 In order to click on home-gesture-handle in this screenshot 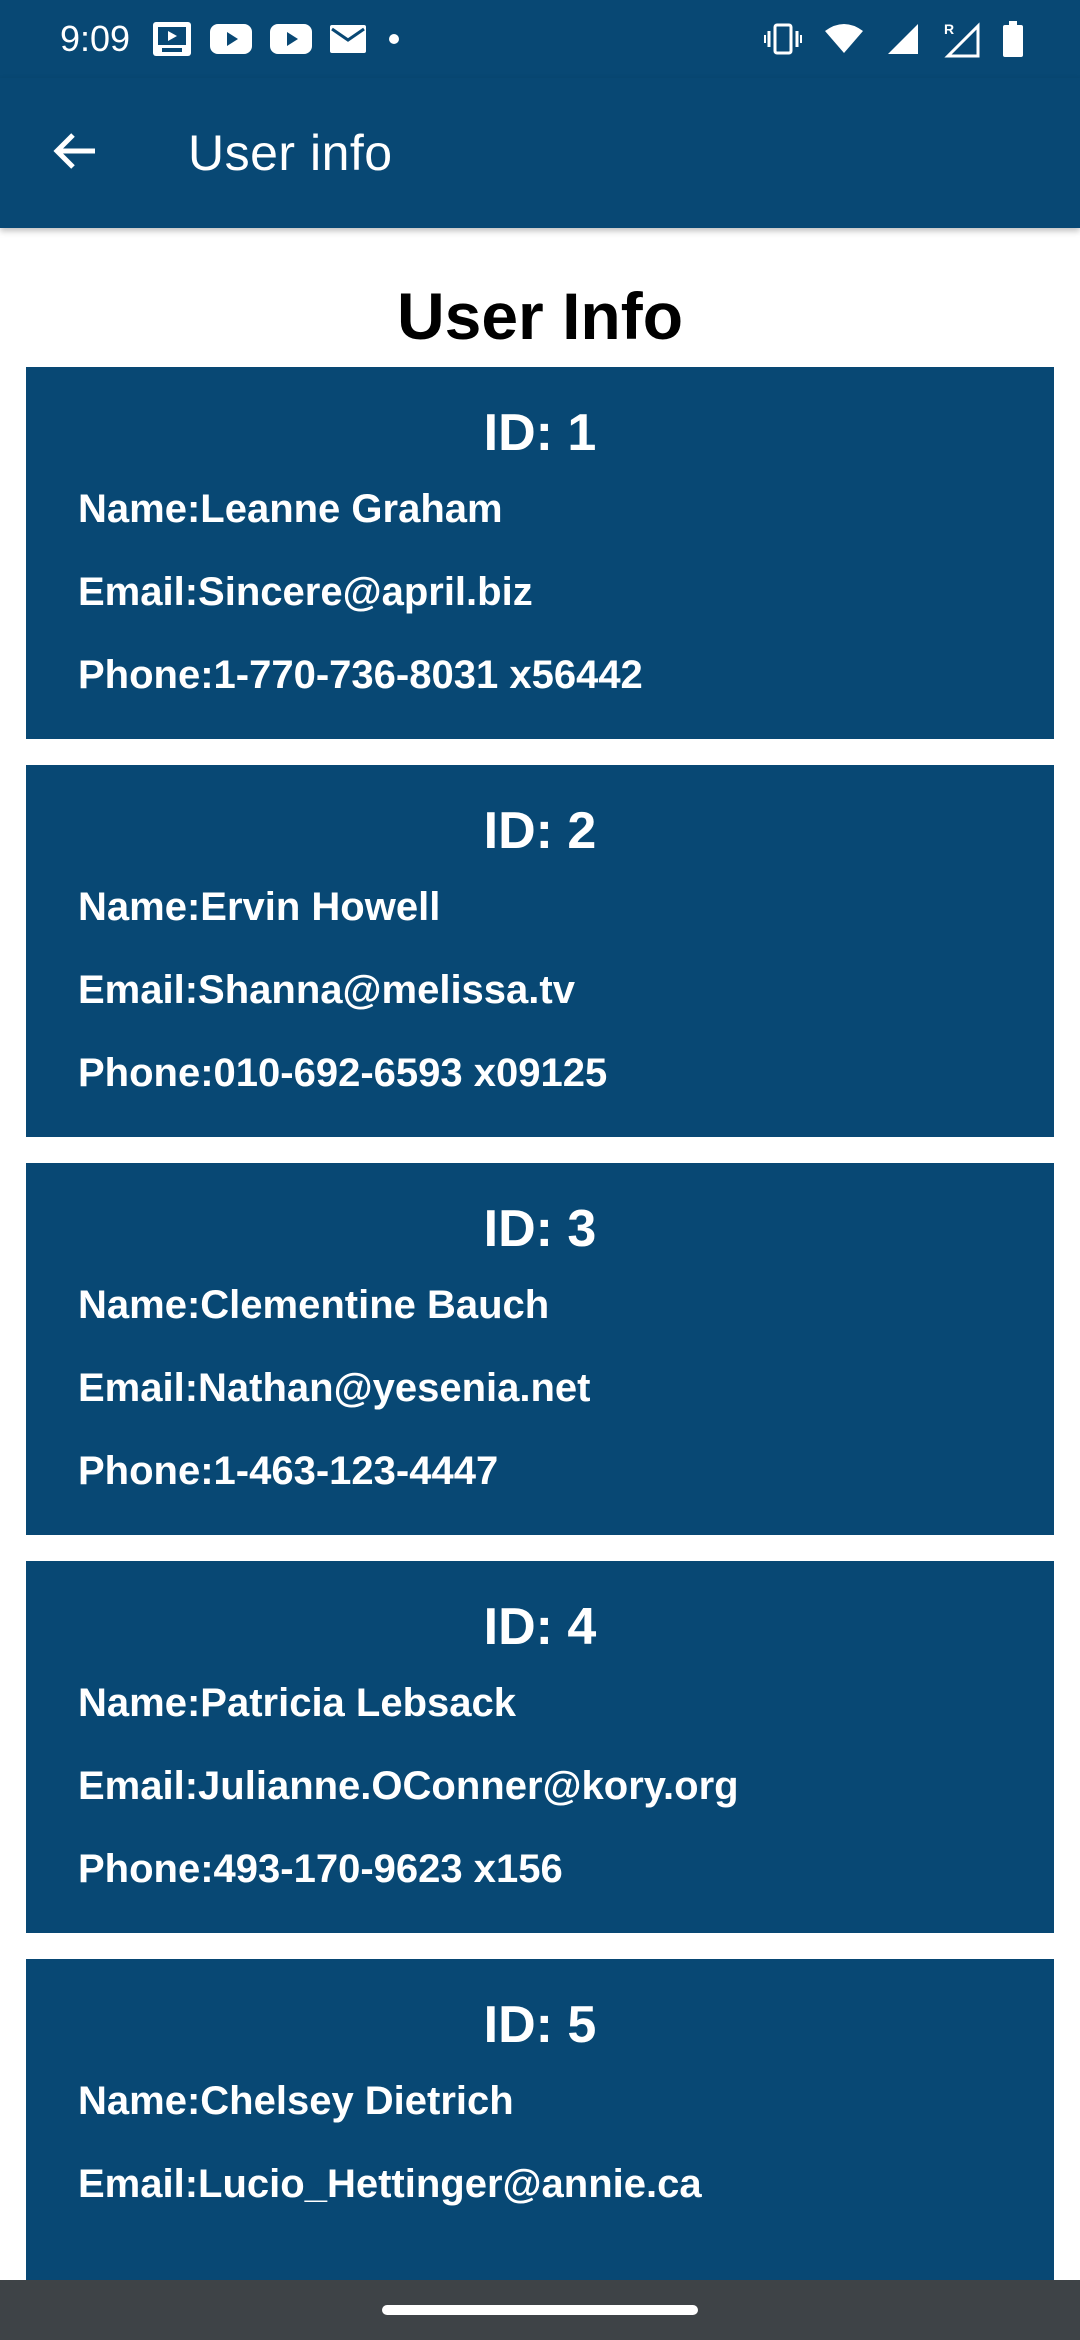, I will do `click(540, 2310)`.